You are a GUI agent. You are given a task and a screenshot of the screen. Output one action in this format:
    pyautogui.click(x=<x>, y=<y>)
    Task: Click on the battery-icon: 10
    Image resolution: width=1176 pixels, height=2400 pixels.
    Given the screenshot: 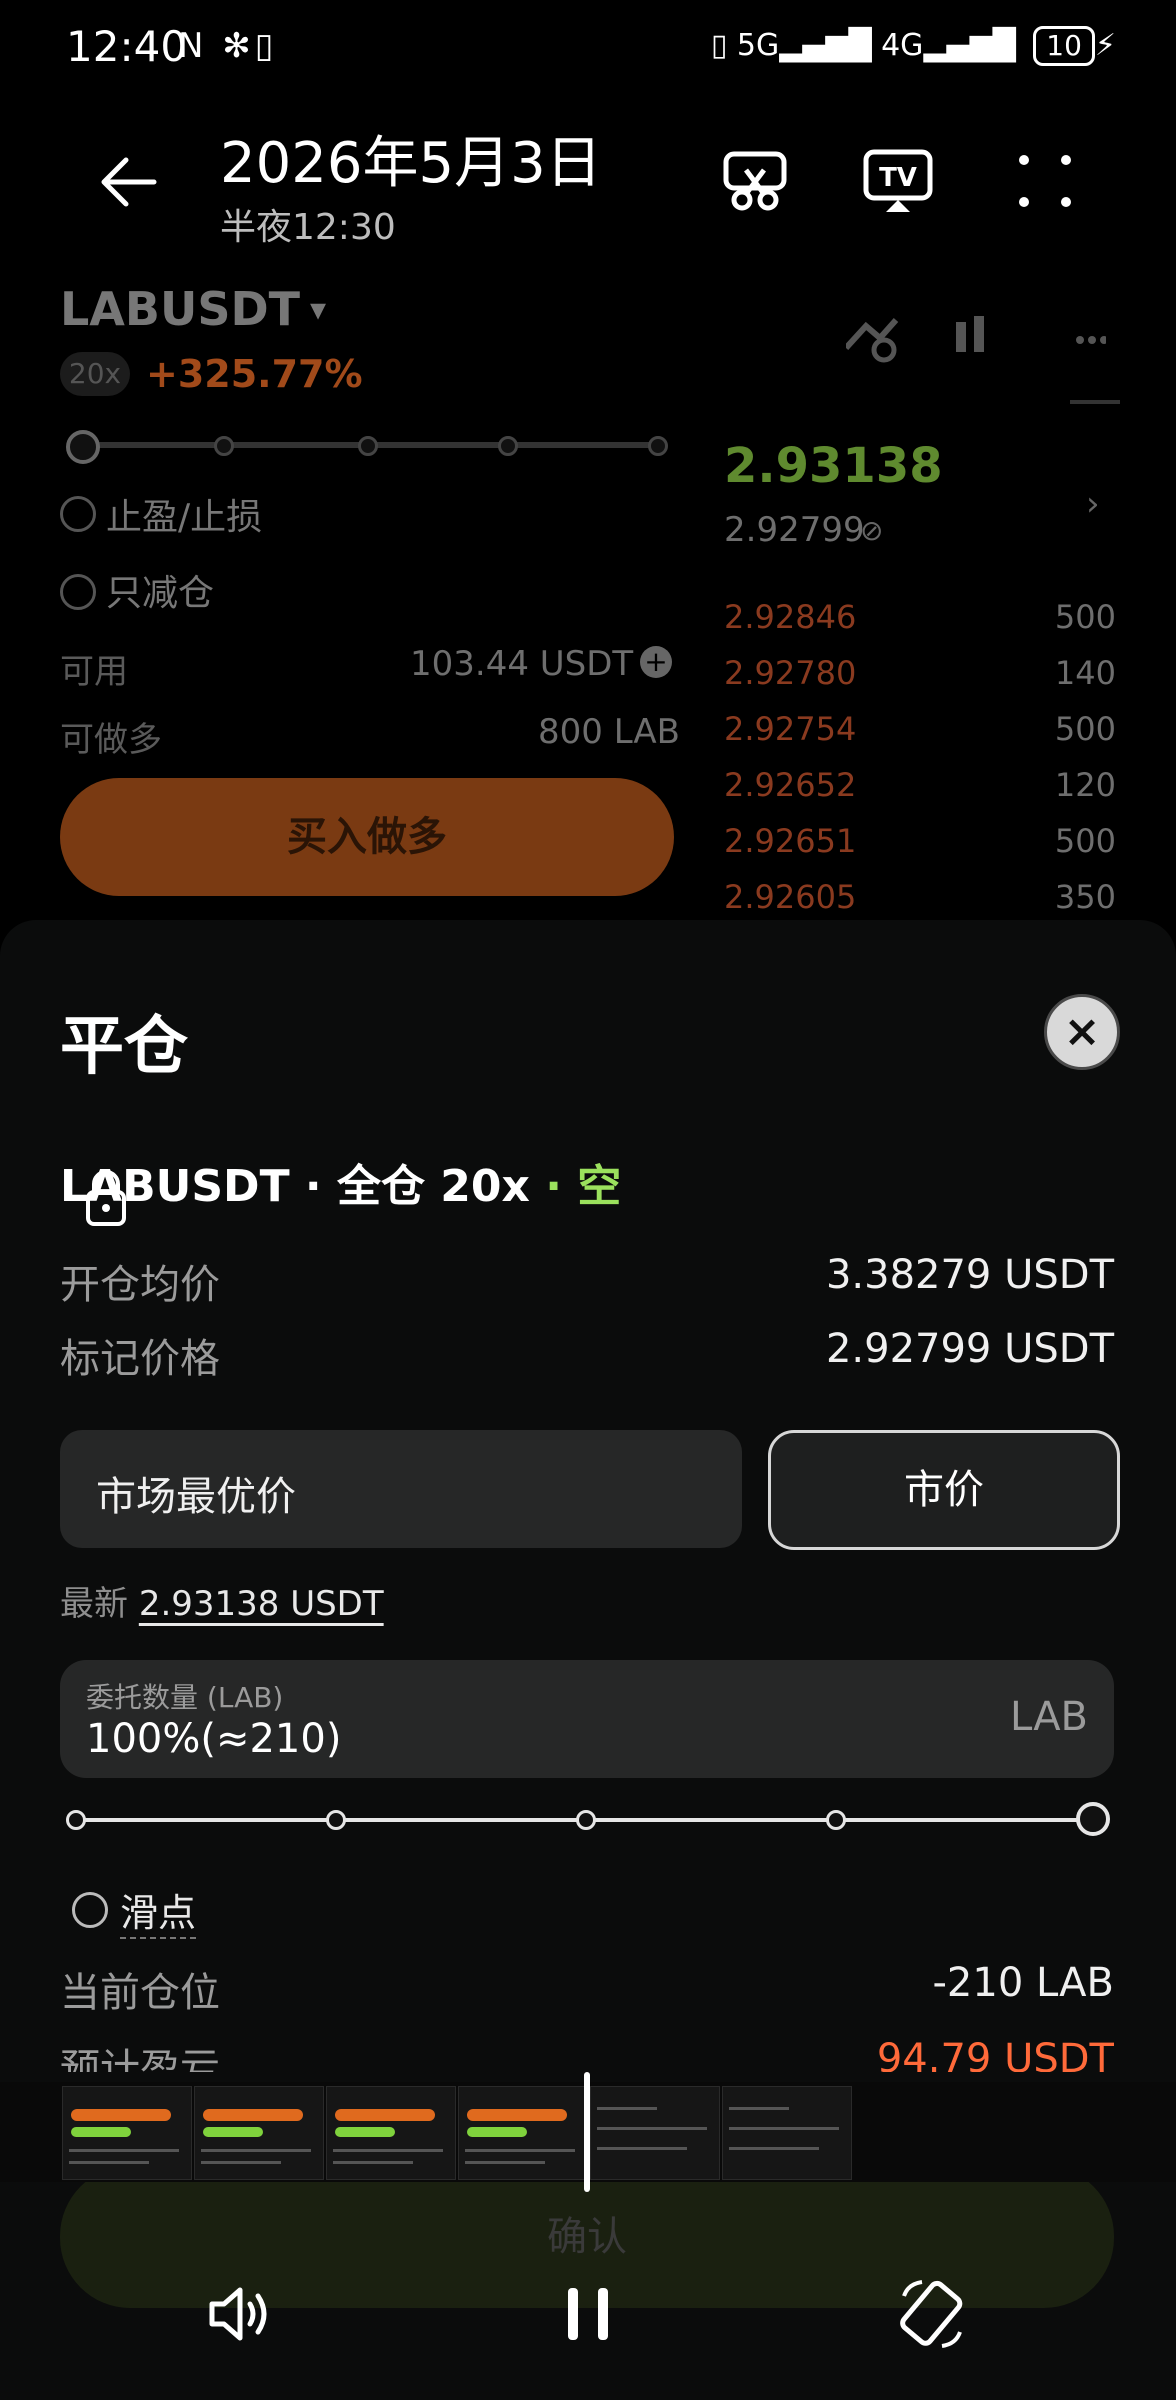 What is the action you would take?
    pyautogui.click(x=1064, y=46)
    